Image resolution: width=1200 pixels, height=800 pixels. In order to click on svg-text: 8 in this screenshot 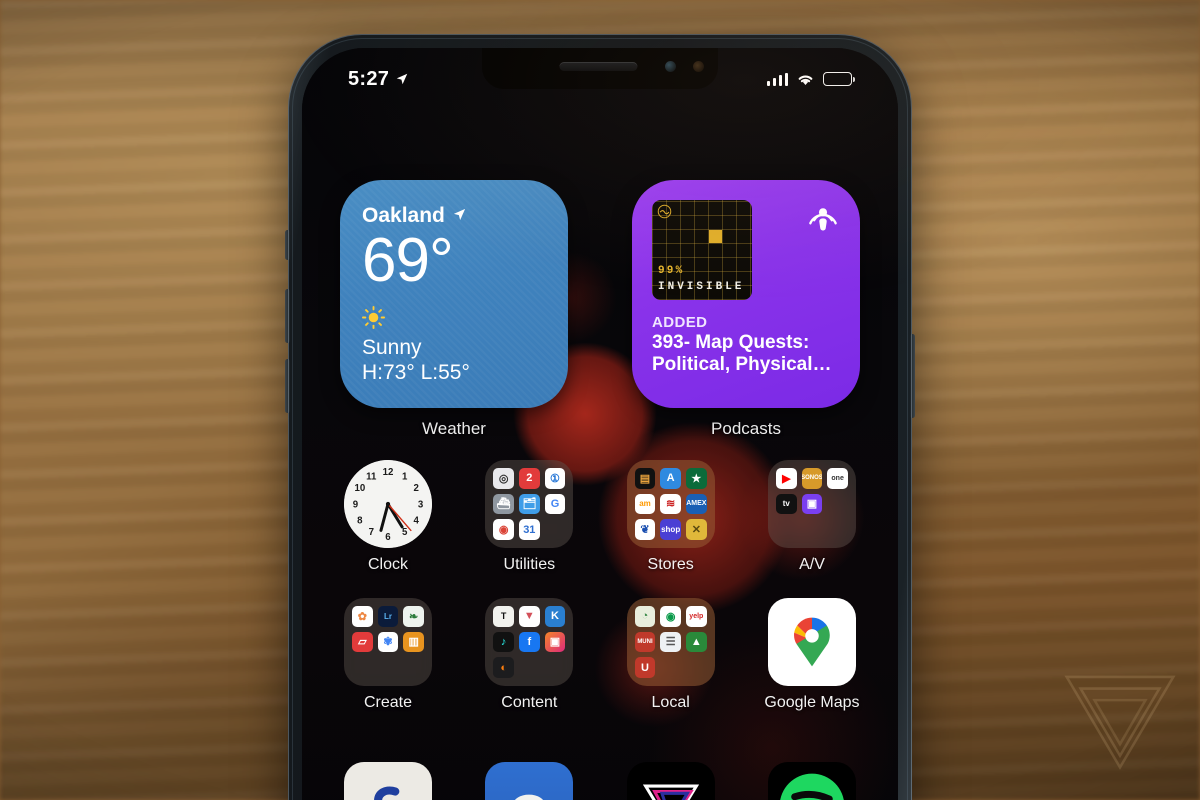, I will do `click(360, 520)`.